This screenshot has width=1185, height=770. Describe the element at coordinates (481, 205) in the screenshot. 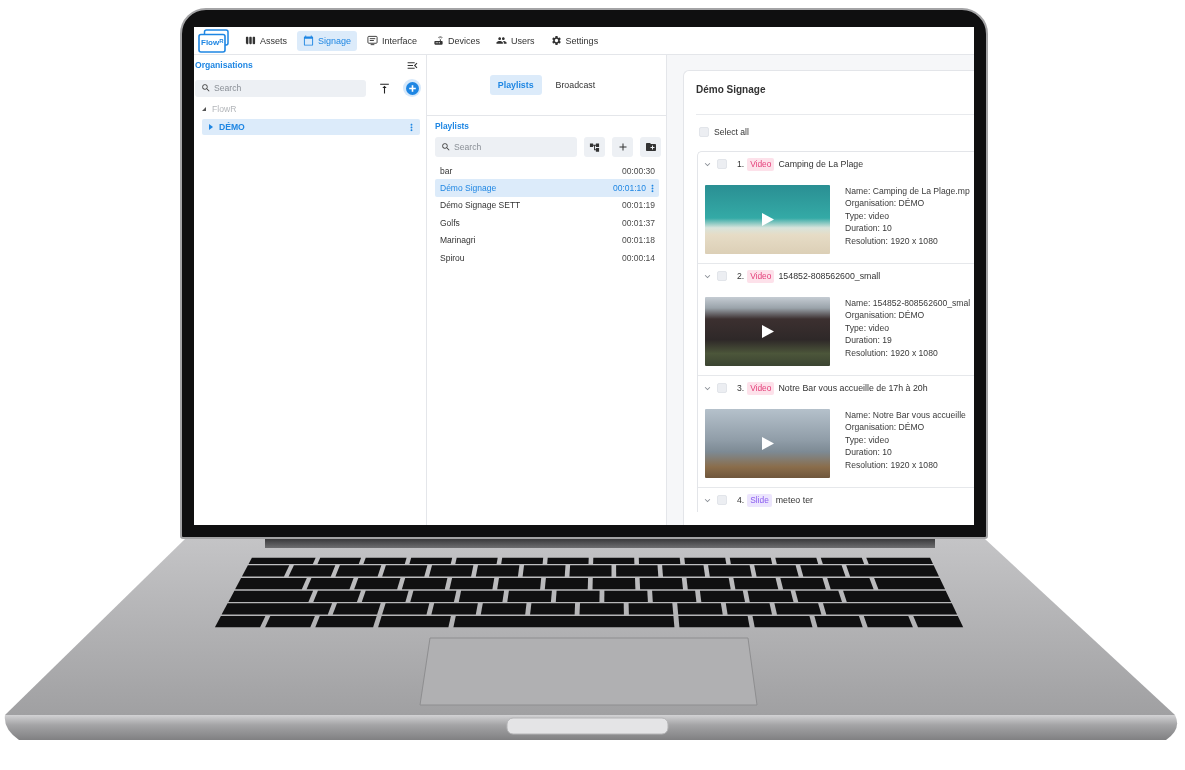

I see `playlist-name: Démo Signage SETT` at that location.